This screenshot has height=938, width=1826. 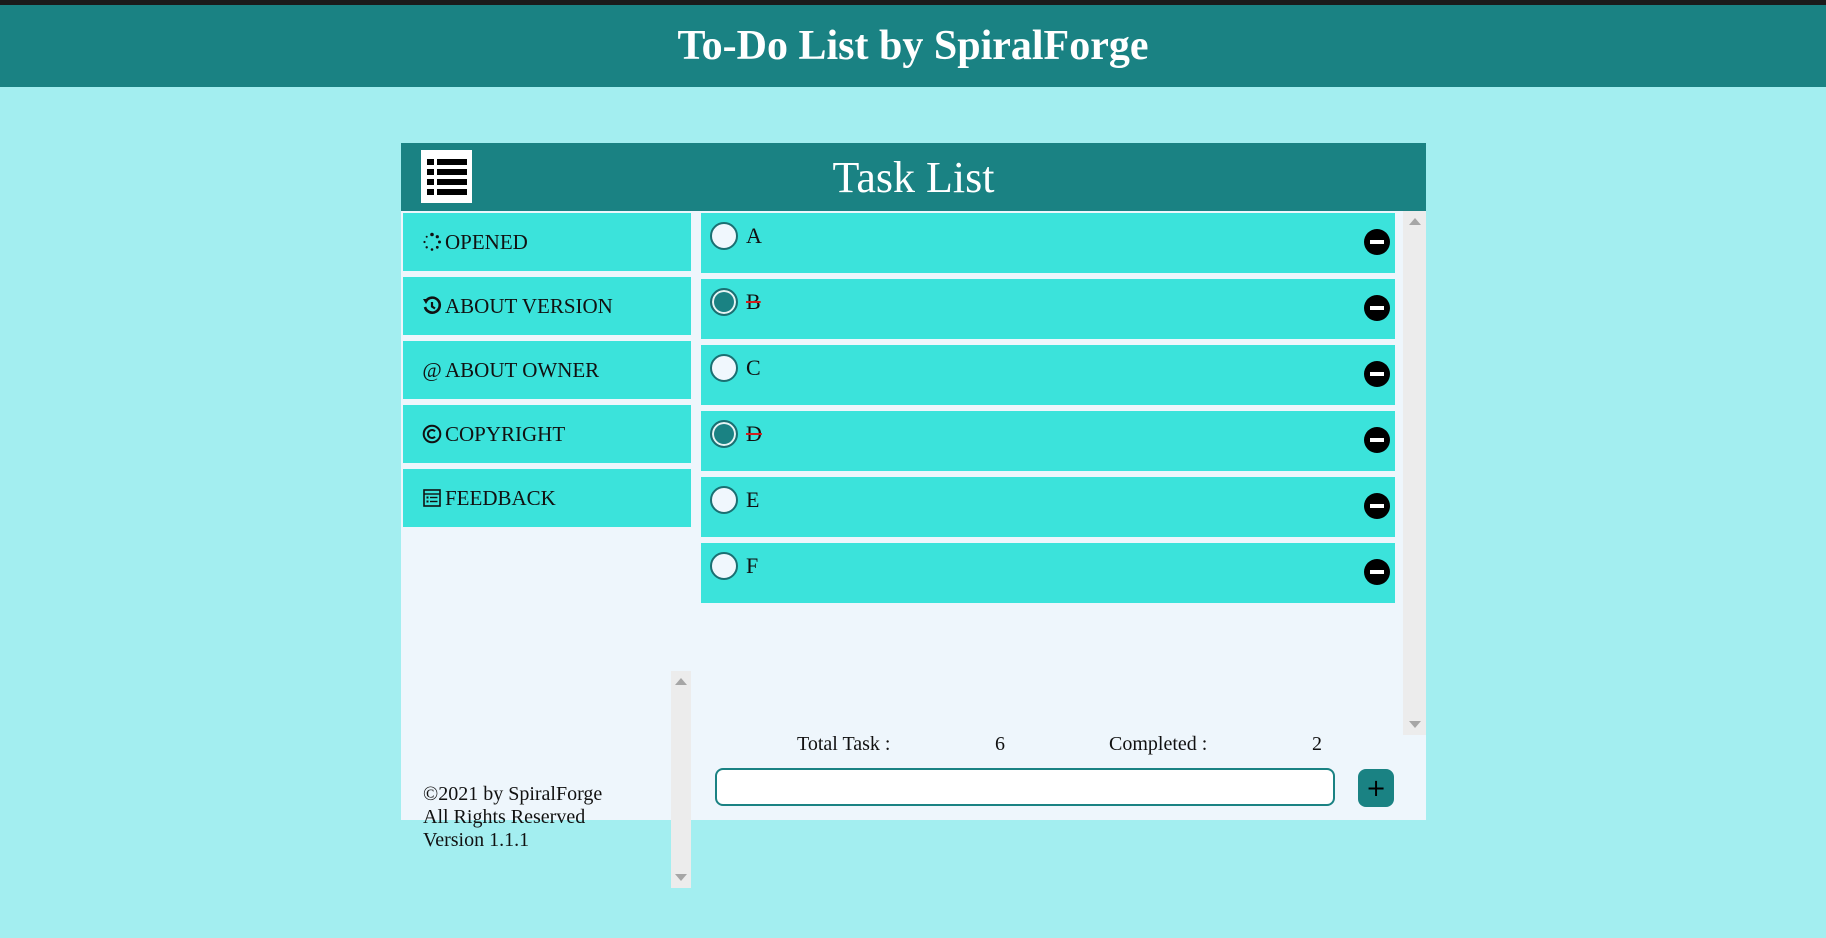 What do you see at coordinates (432, 498) in the screenshot?
I see `feedback-form-icon` at bounding box center [432, 498].